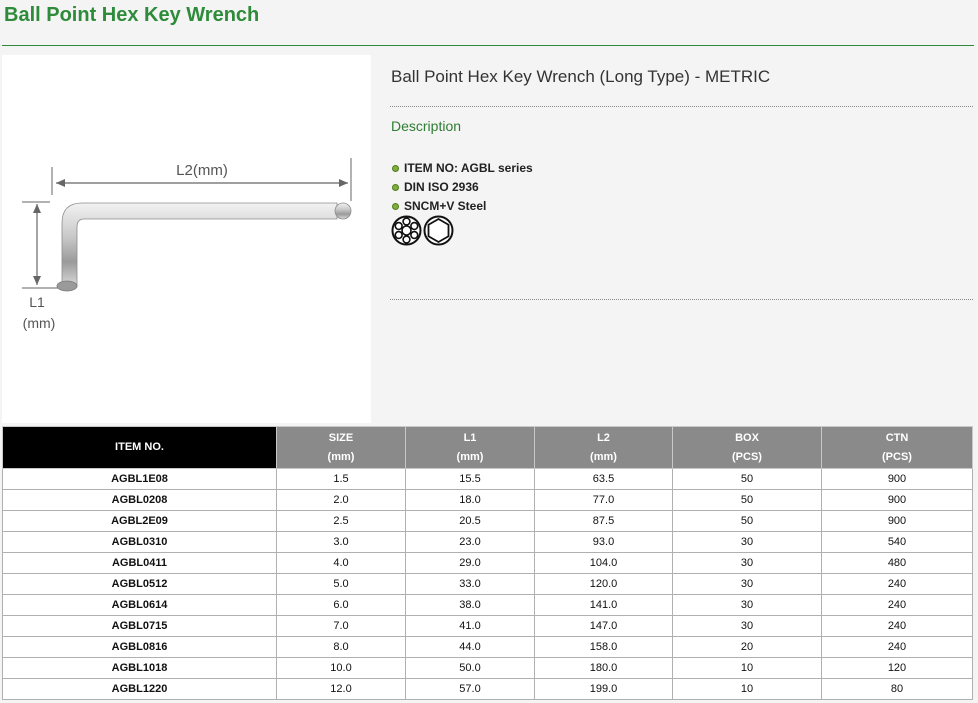  I want to click on table-row: AGBL0715 7.0 41.0 147.0 30 240, so click(487, 626).